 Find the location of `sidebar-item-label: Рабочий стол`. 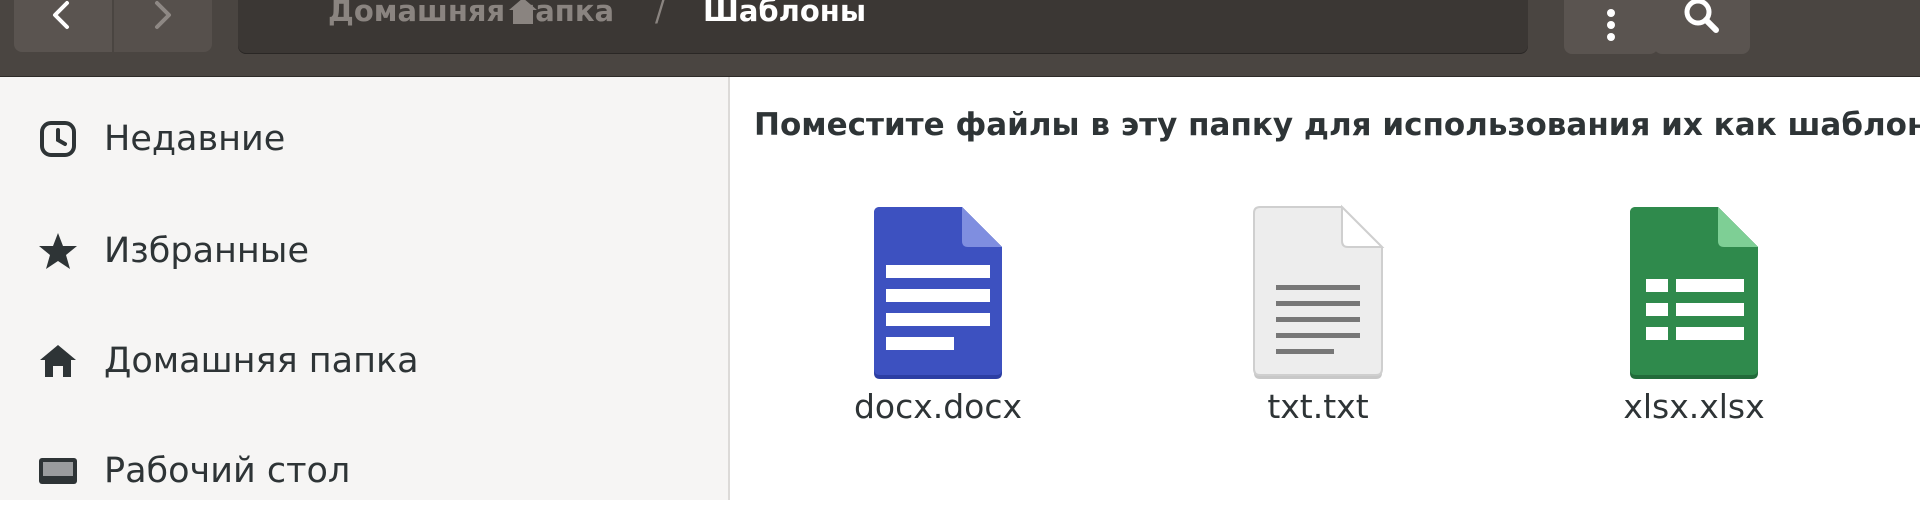

sidebar-item-label: Рабочий стол is located at coordinates (227, 471).